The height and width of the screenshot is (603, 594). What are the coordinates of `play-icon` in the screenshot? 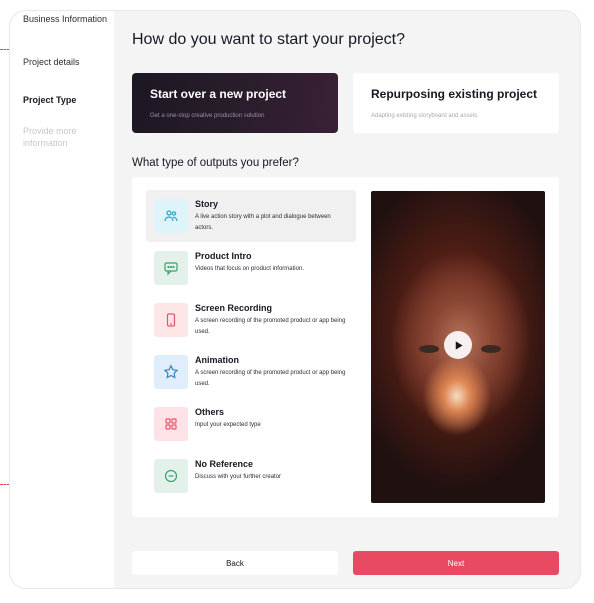 It's located at (458, 345).